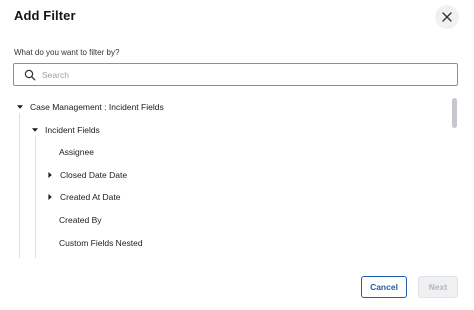  I want to click on tree-scrollbar, so click(455, 176).